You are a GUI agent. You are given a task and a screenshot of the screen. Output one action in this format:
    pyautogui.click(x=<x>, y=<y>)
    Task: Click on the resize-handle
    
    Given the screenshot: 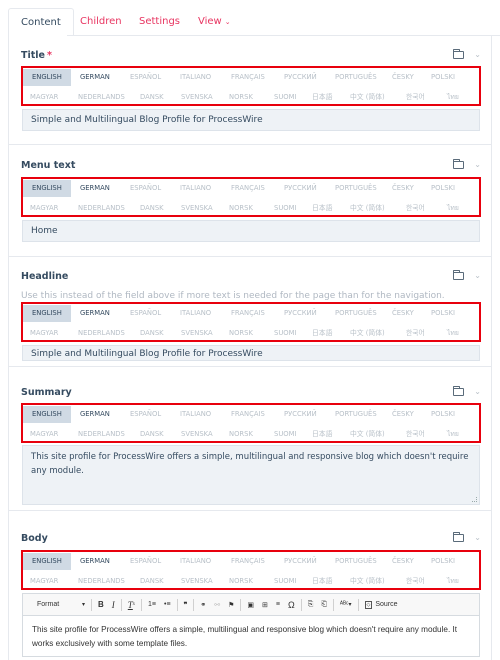 What is the action you would take?
    pyautogui.click(x=474, y=499)
    